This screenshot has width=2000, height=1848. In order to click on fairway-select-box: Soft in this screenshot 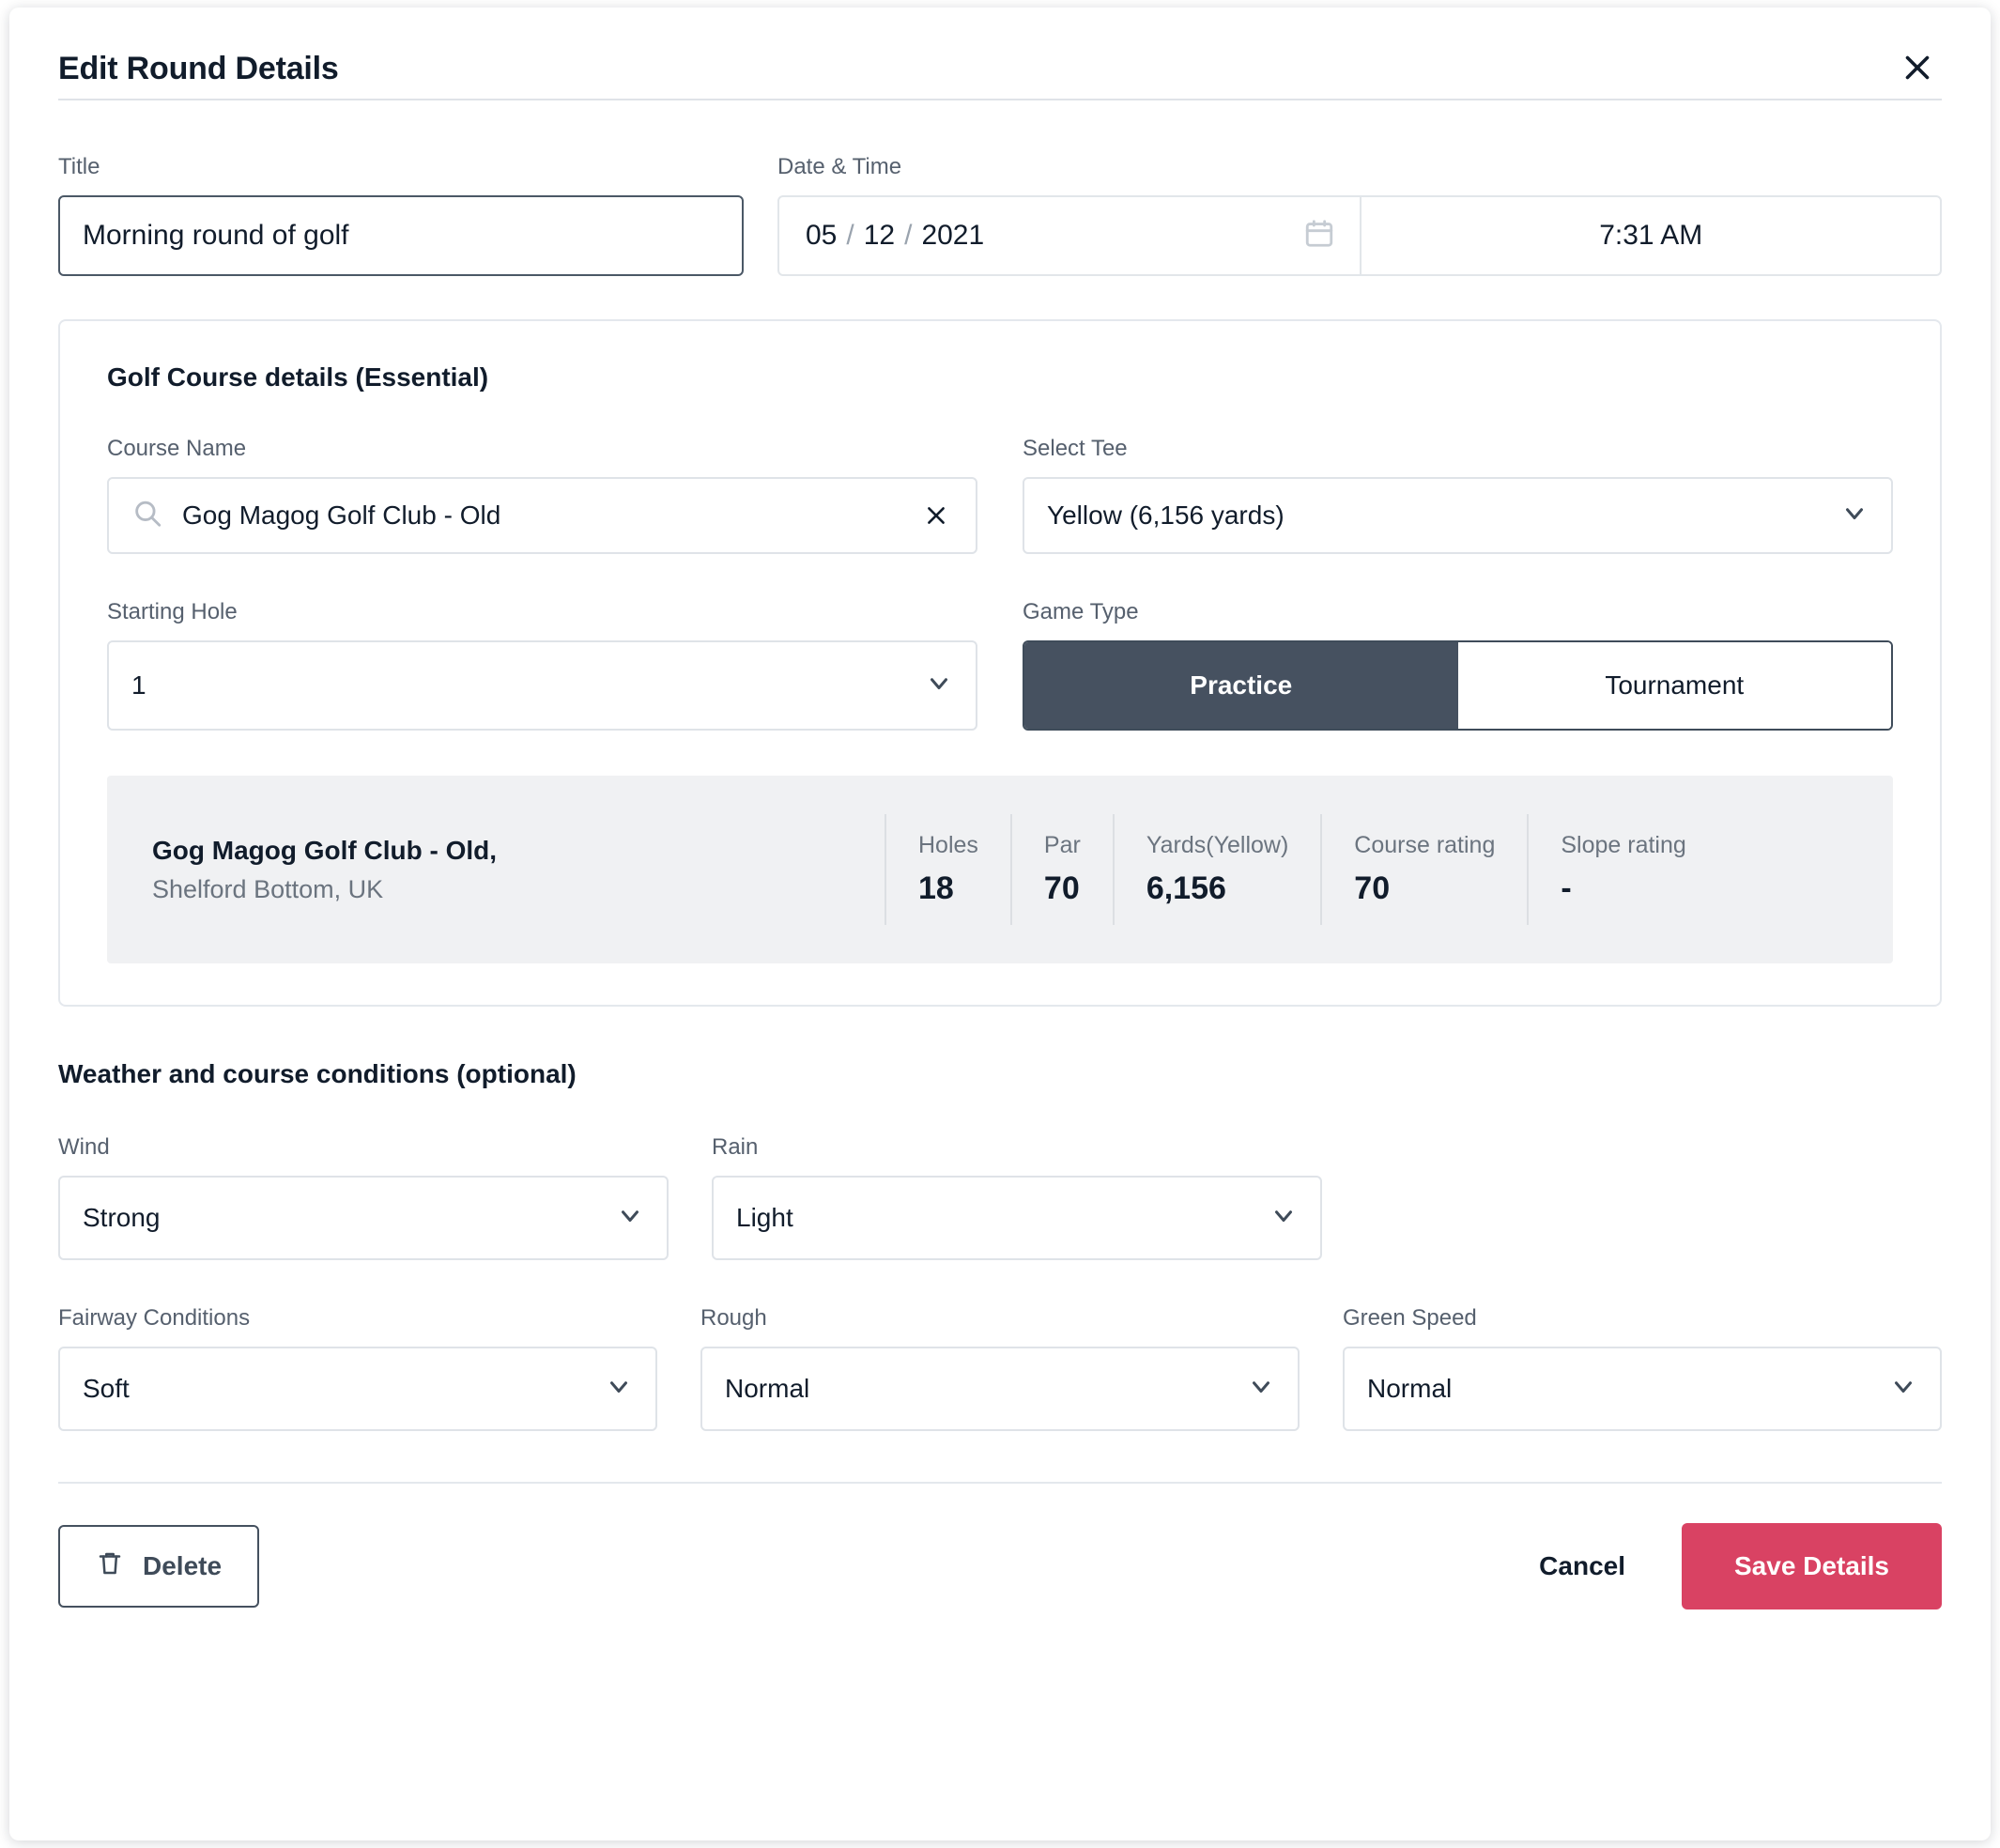, I will do `click(357, 1389)`.